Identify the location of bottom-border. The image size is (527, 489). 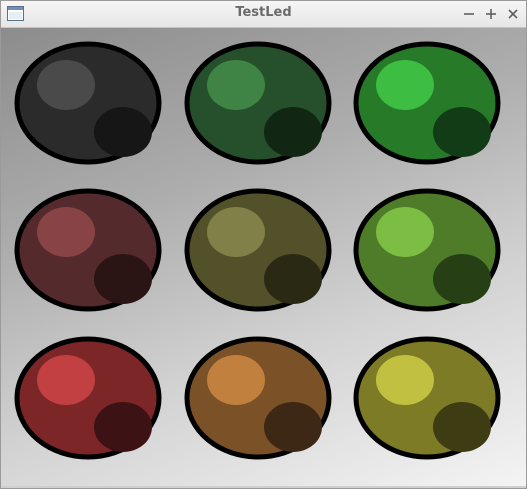
(263, 487).